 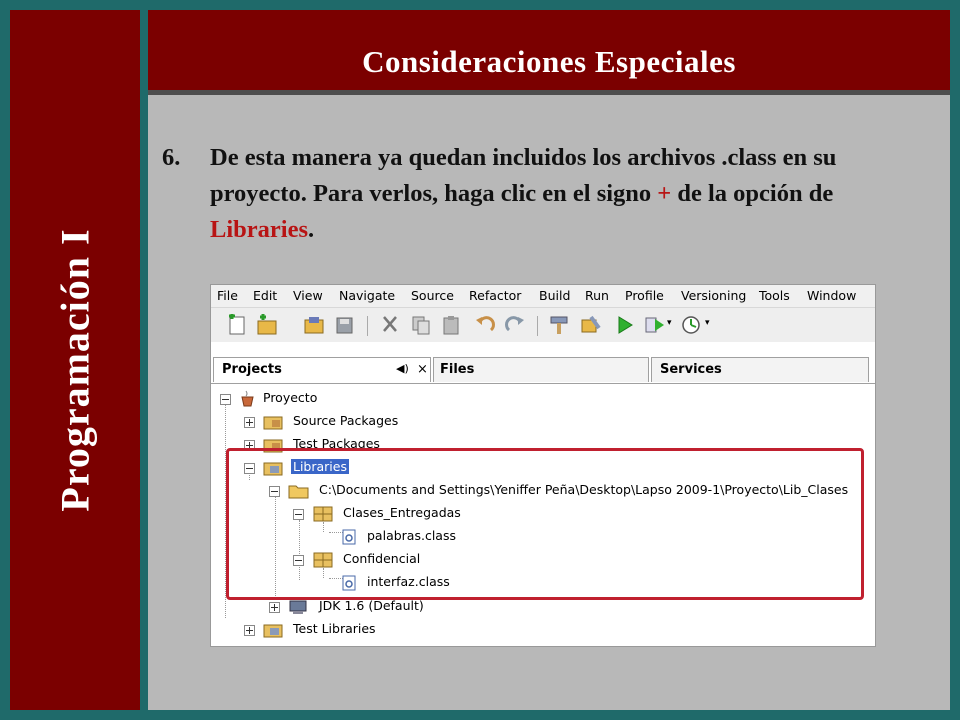 I want to click on tab-projects-label: Projects, so click(x=252, y=369).